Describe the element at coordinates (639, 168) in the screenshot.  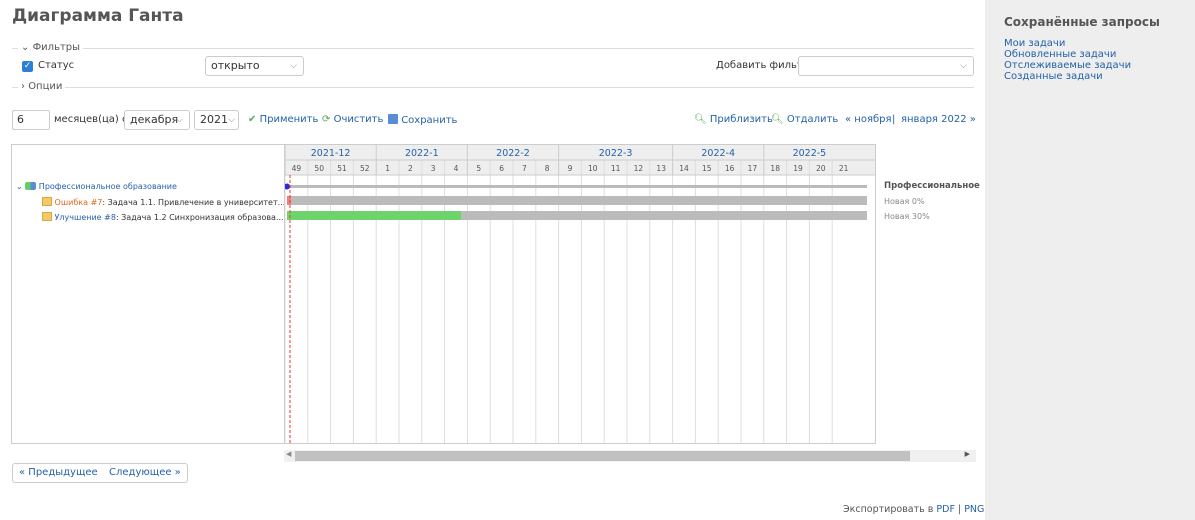
I see `week-label: 12` at that location.